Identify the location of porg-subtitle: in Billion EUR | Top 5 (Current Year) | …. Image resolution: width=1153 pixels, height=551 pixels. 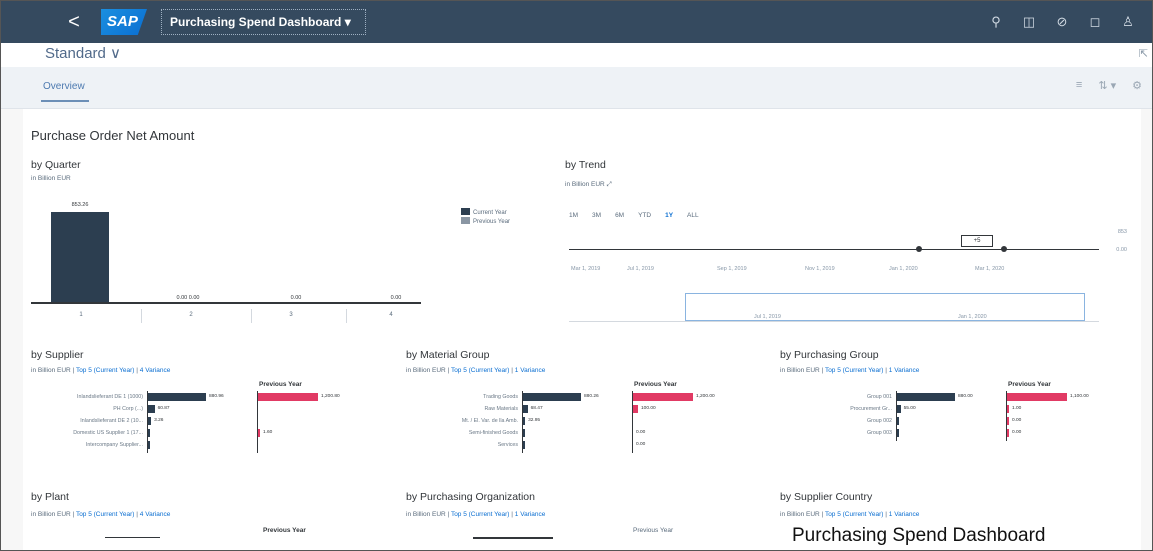
(476, 514).